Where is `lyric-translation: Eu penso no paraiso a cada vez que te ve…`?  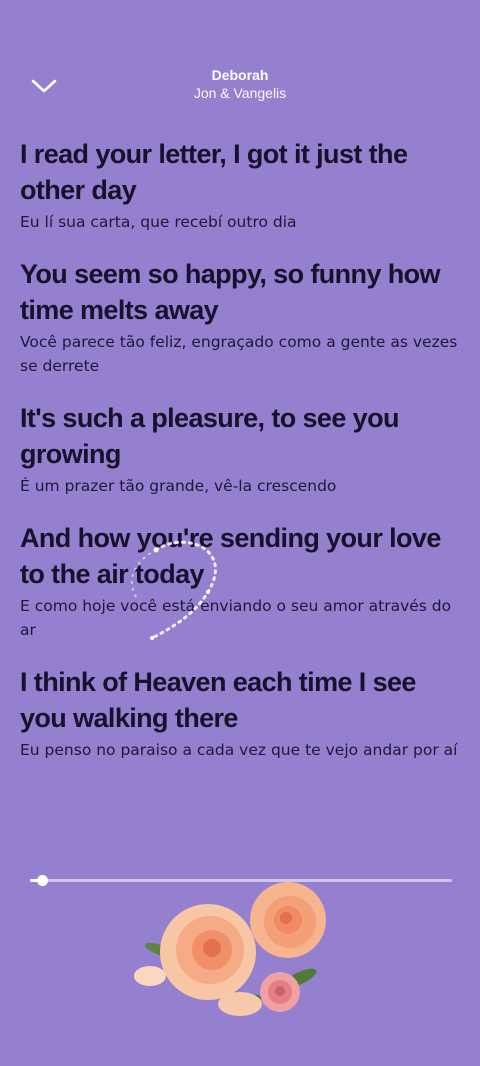
lyric-translation: Eu penso no paraiso a cada vez que te ve… is located at coordinates (239, 750).